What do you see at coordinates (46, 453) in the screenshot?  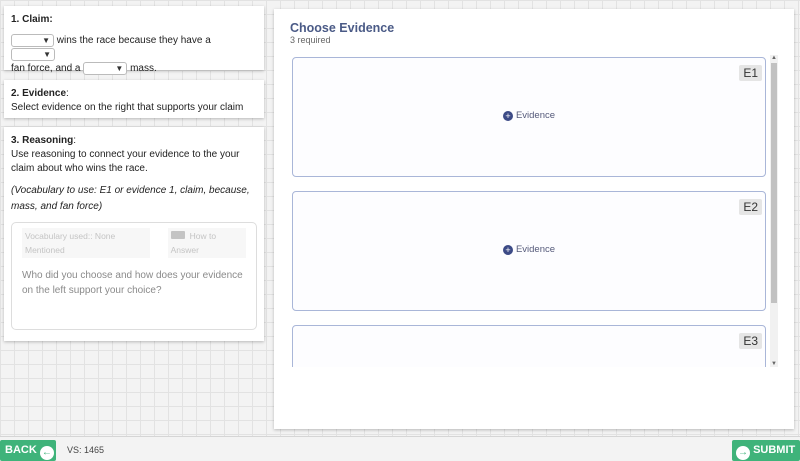 I see `arrow-left-icon: ←` at bounding box center [46, 453].